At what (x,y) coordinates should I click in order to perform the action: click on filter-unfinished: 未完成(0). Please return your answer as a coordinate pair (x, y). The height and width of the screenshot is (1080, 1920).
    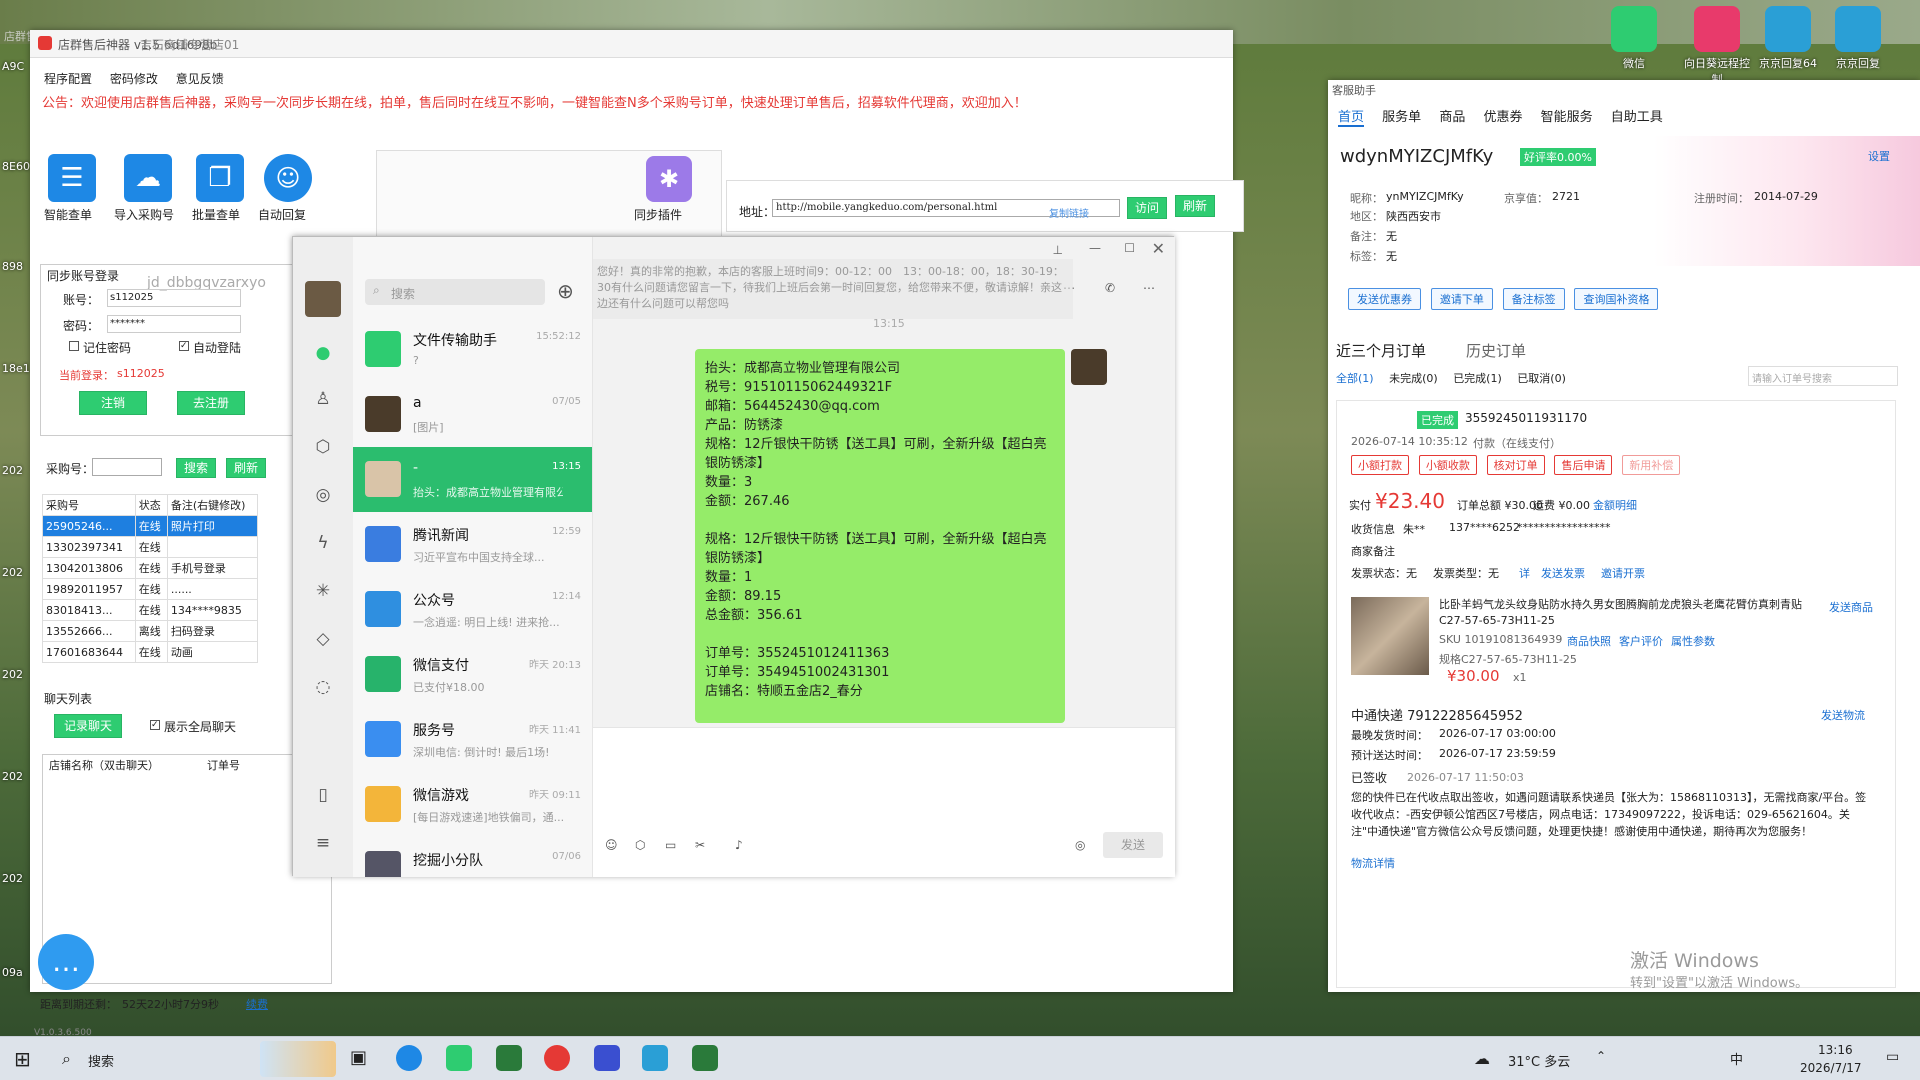
    Looking at the image, I should click on (1413, 378).